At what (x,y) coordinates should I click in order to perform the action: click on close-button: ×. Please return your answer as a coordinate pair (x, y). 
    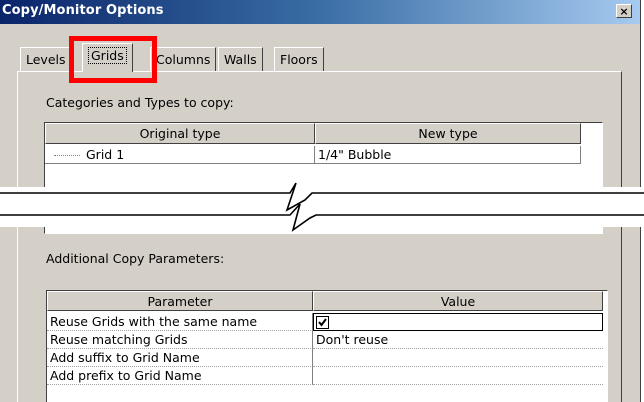
    Looking at the image, I should click on (624, 11).